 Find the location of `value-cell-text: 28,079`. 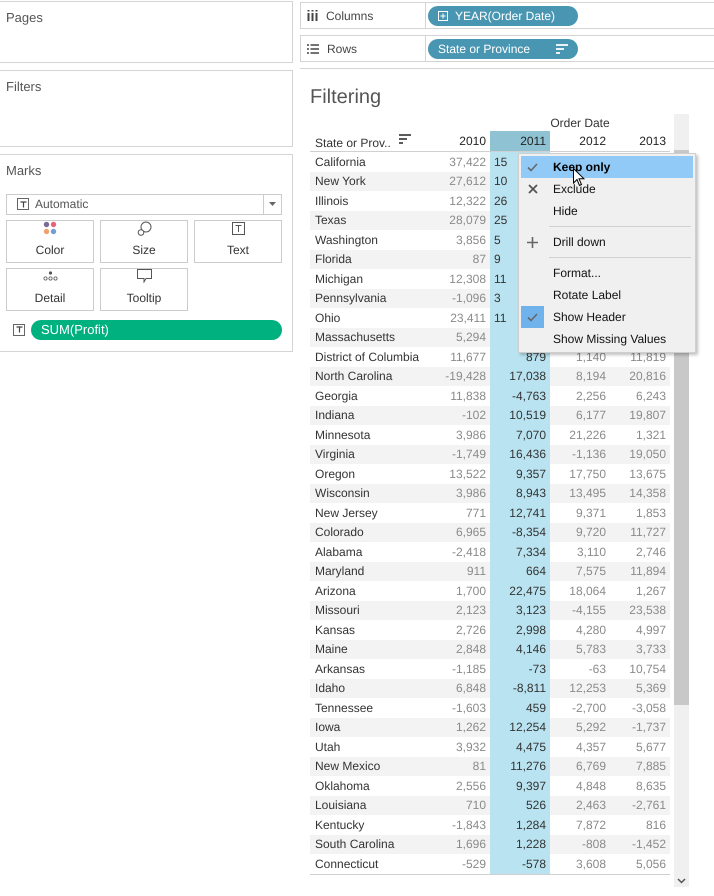

value-cell-text: 28,079 is located at coordinates (467, 221).